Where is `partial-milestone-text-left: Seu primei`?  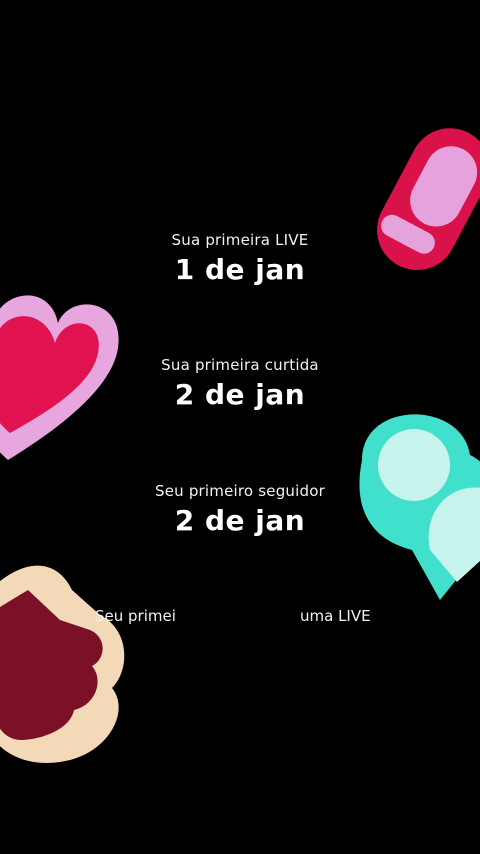
partial-milestone-text-left: Seu primei is located at coordinates (135, 616).